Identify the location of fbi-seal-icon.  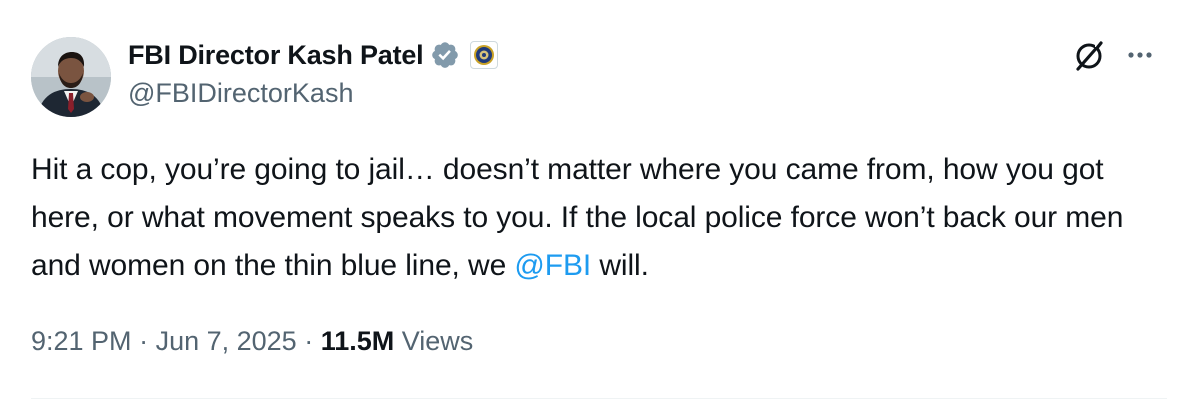
(483, 55).